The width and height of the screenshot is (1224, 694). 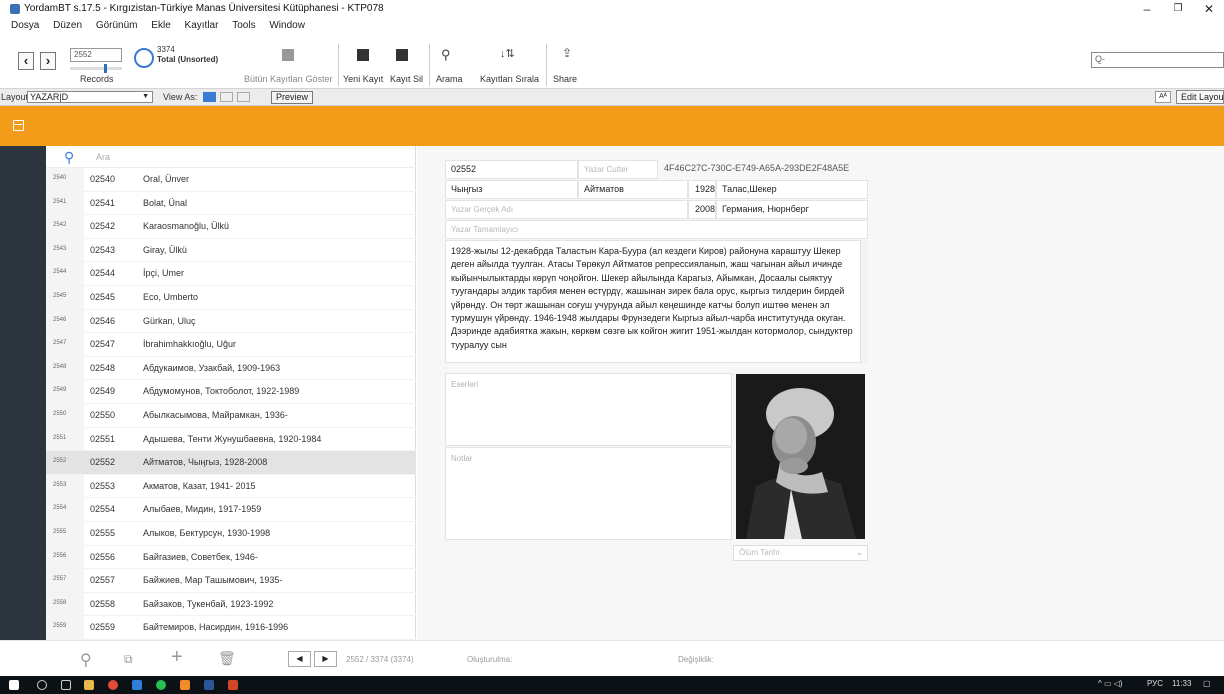 I want to click on search-icon: ⚲, so click(x=86, y=660).